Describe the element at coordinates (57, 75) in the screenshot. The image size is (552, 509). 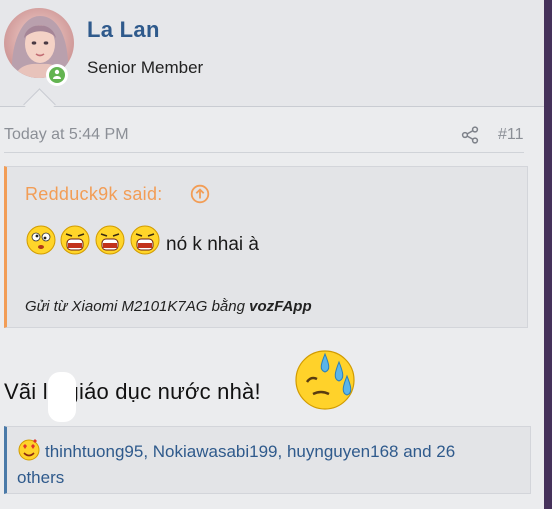
I see `online-icon` at that location.